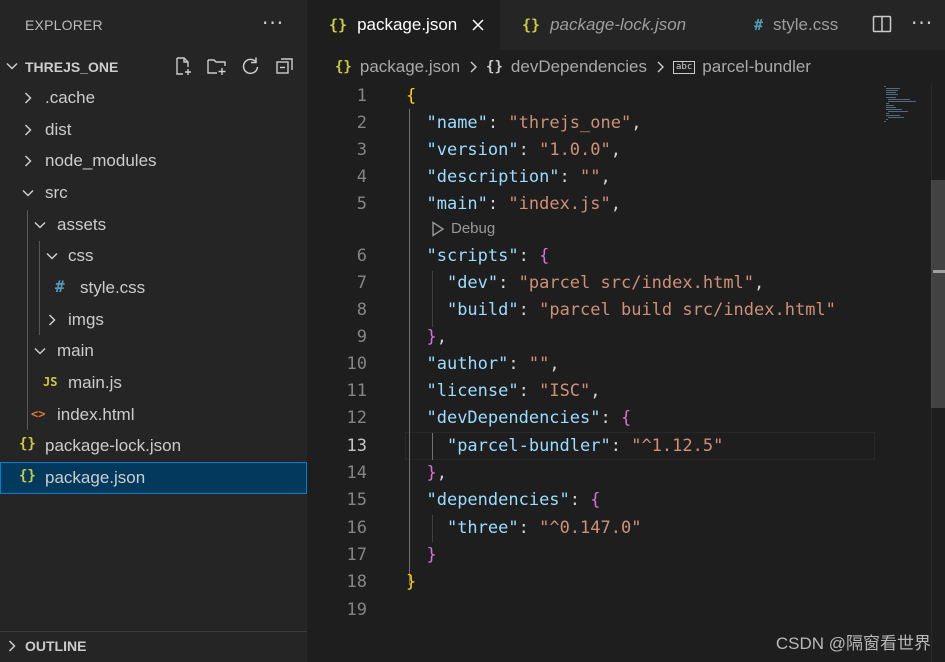 The height and width of the screenshot is (662, 945). I want to click on tree-item-label: .cache, so click(70, 97).